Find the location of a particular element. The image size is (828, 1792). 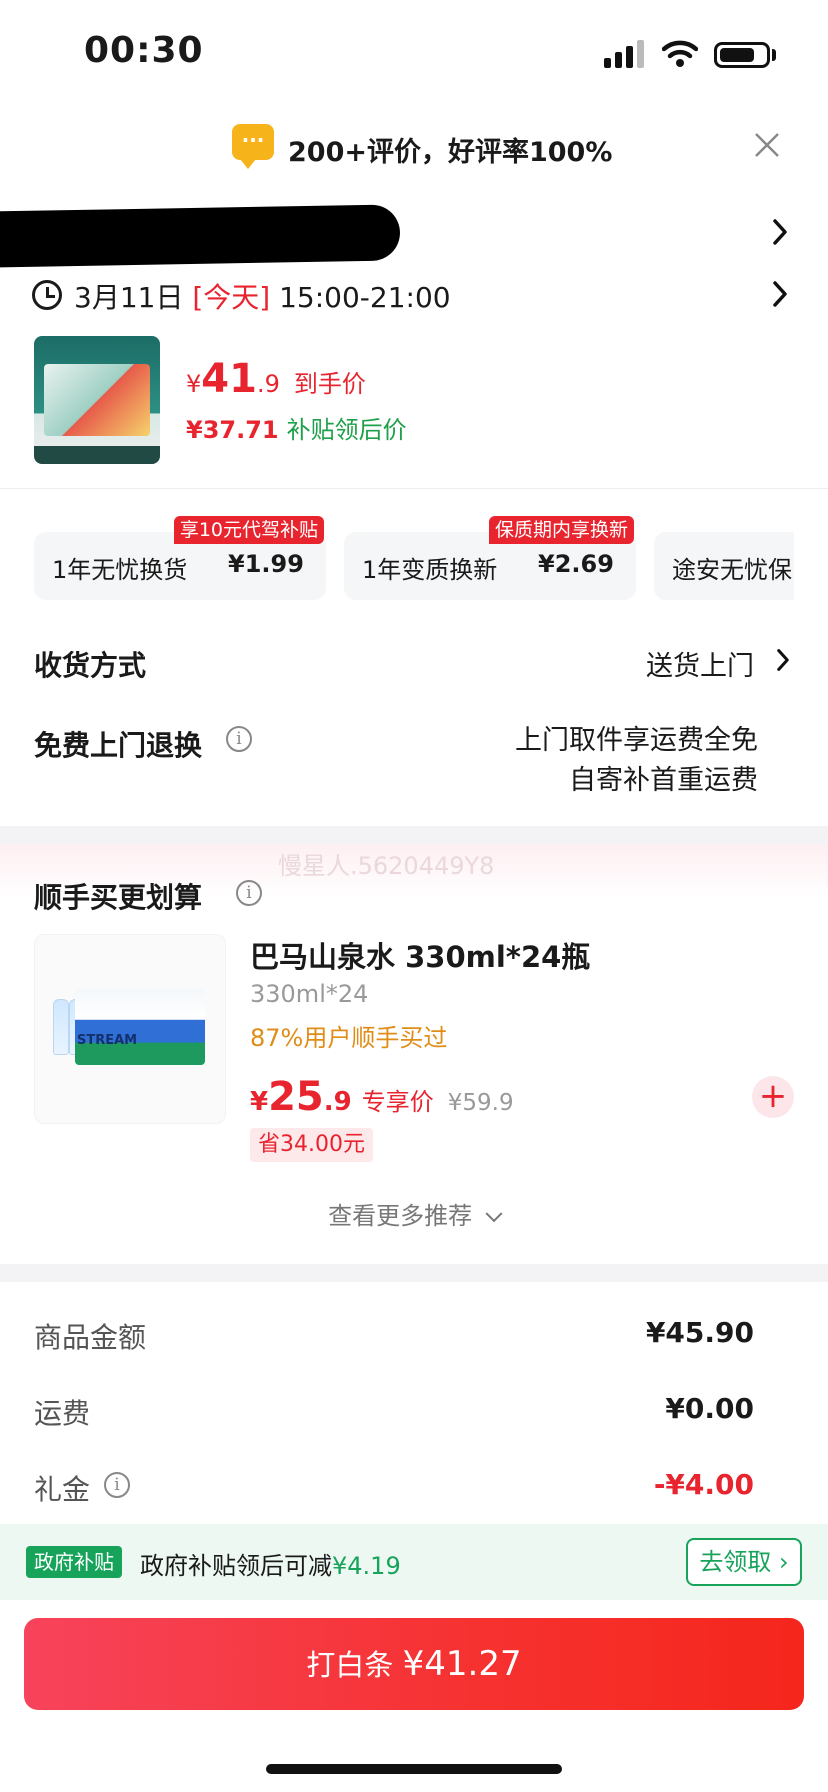

gov-subsidy-badge: 政府补贴 is located at coordinates (74, 1562).